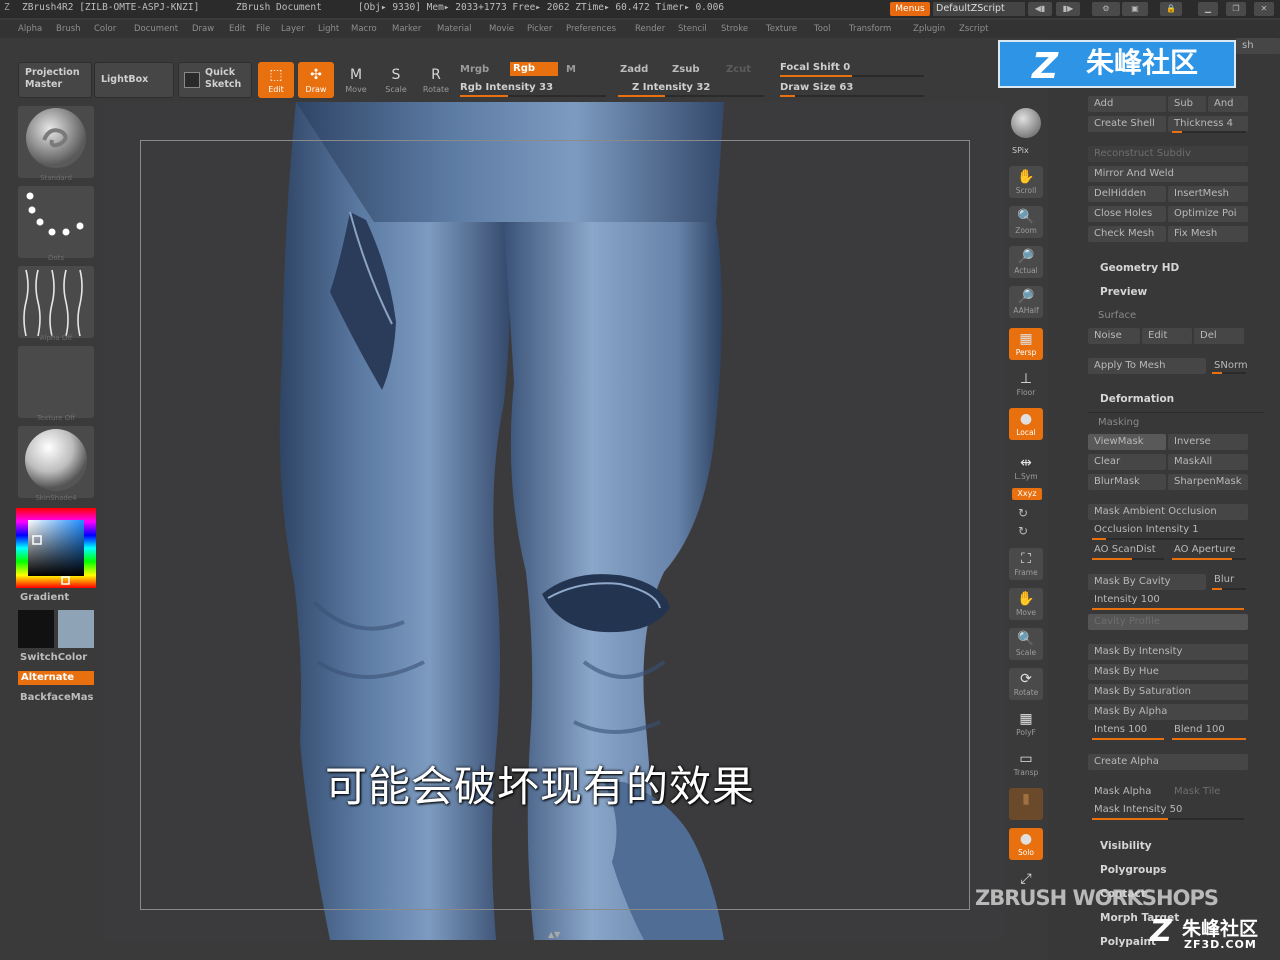 The image size is (1280, 960). What do you see at coordinates (56, 678) in the screenshot?
I see `alternate-button: Alternate` at bounding box center [56, 678].